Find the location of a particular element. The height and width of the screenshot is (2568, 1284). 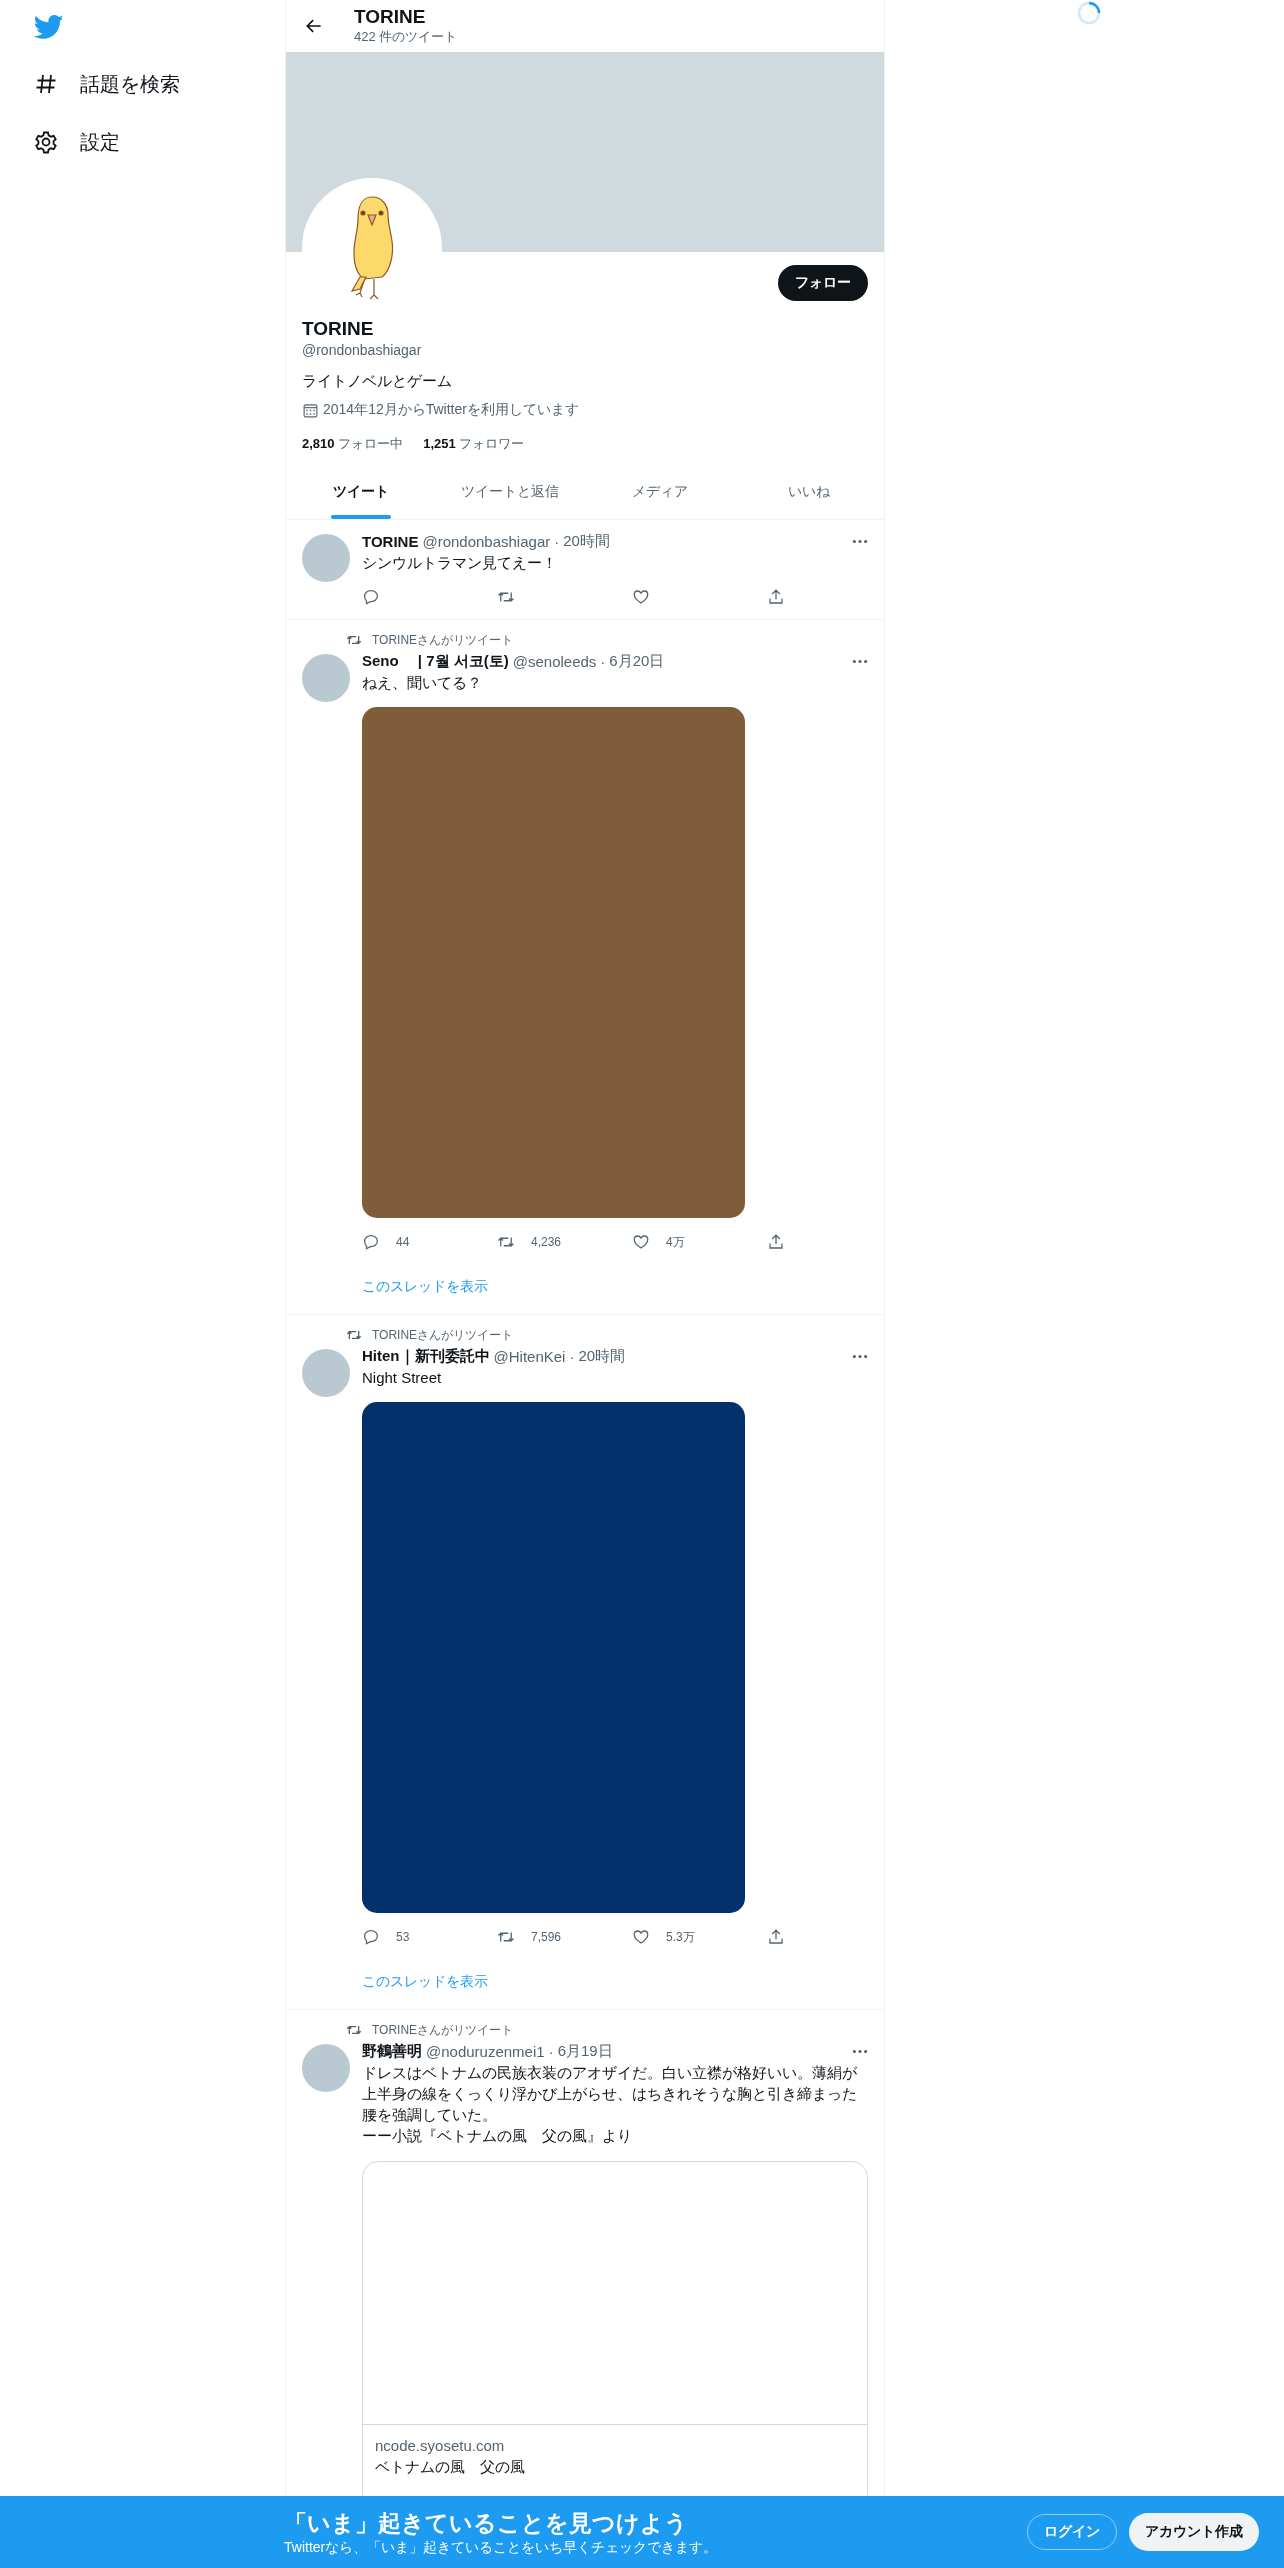

joined-date: 2014年12月からTwitterを利用しています is located at coordinates (451, 410).